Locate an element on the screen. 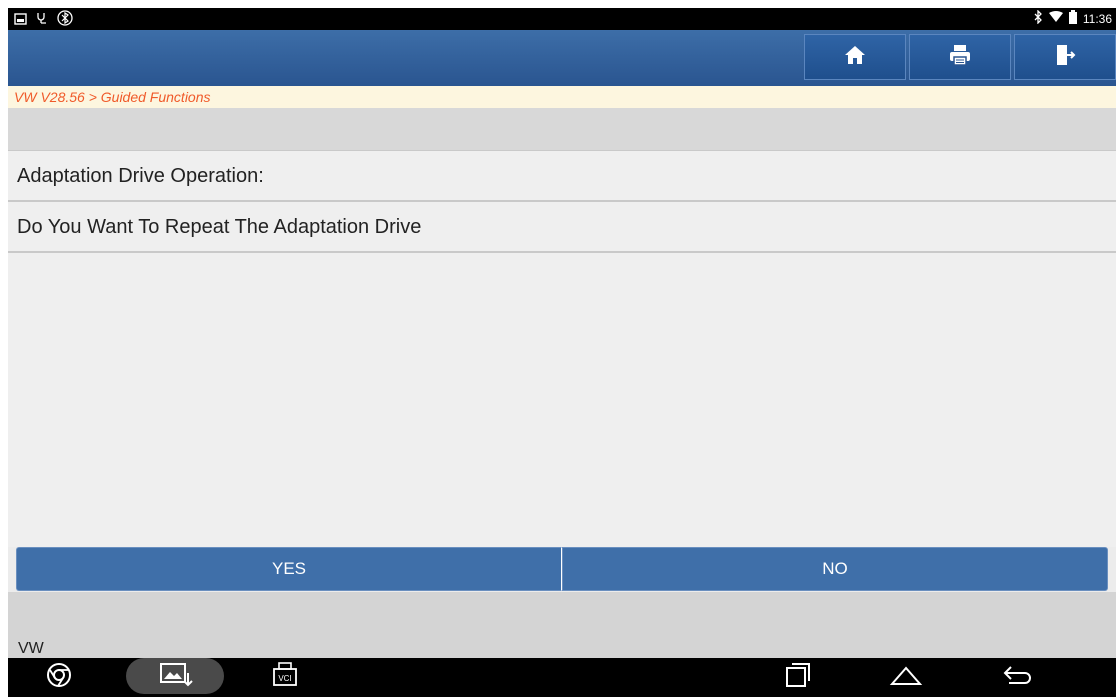  svg-text: VCI is located at coordinates (284, 678).